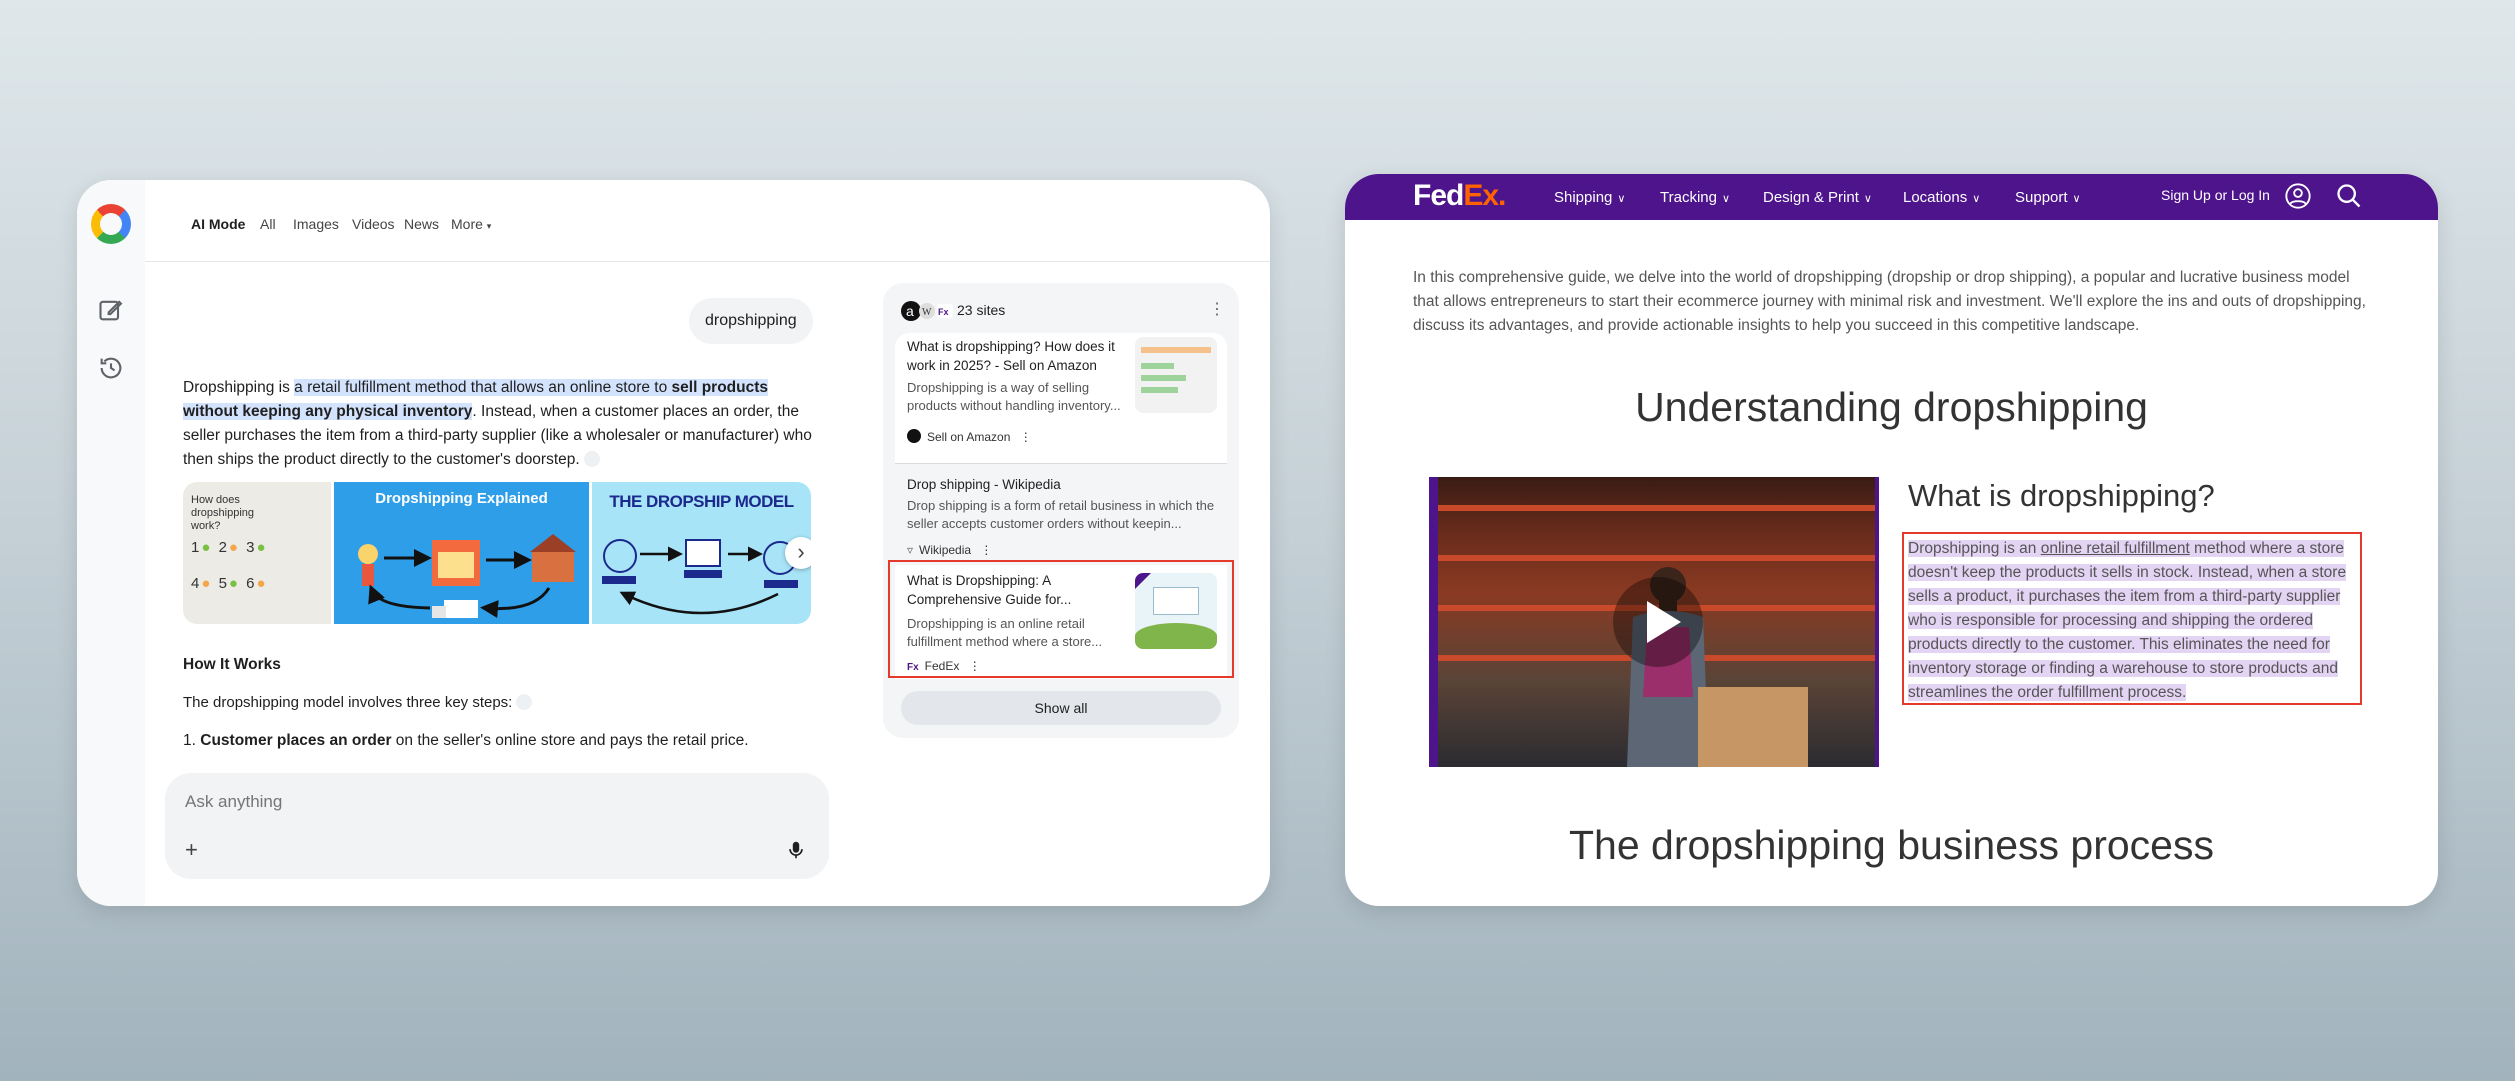 The image size is (2515, 1081). What do you see at coordinates (232, 664) in the screenshot?
I see `section-title: How It Works` at bounding box center [232, 664].